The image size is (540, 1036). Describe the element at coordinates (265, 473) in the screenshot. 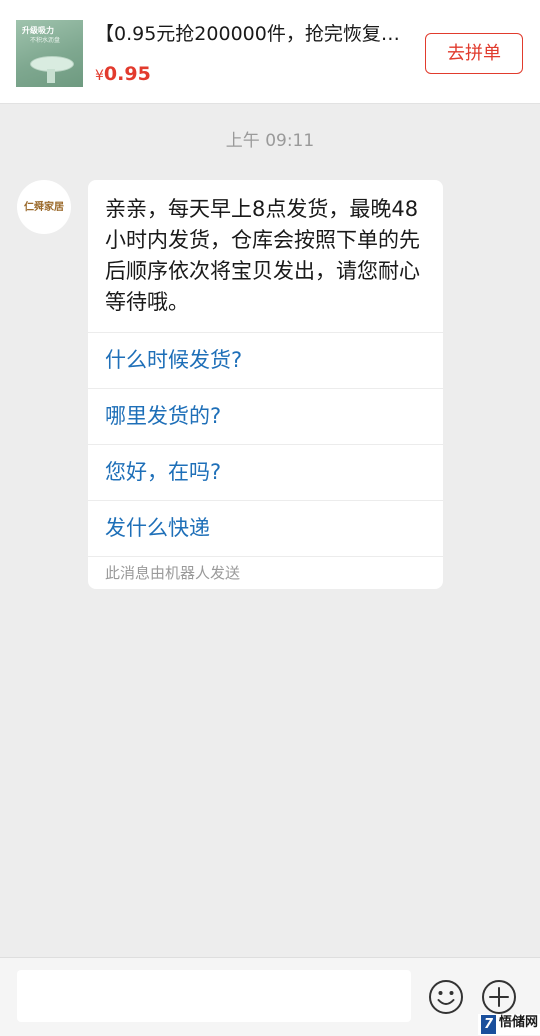

I see `quick-reply-hello: 您好，在吗?` at that location.